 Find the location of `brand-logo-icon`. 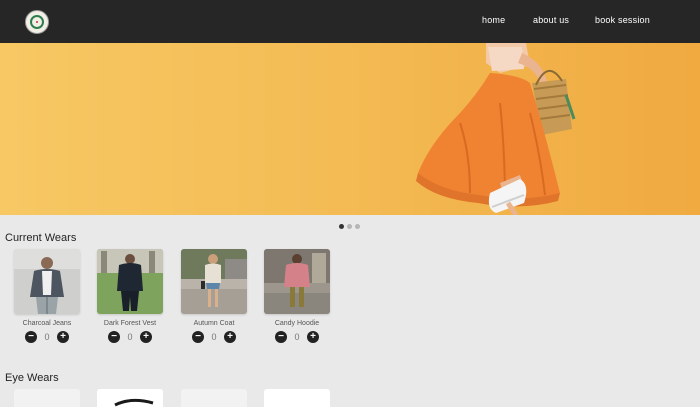

brand-logo-icon is located at coordinates (37, 22).